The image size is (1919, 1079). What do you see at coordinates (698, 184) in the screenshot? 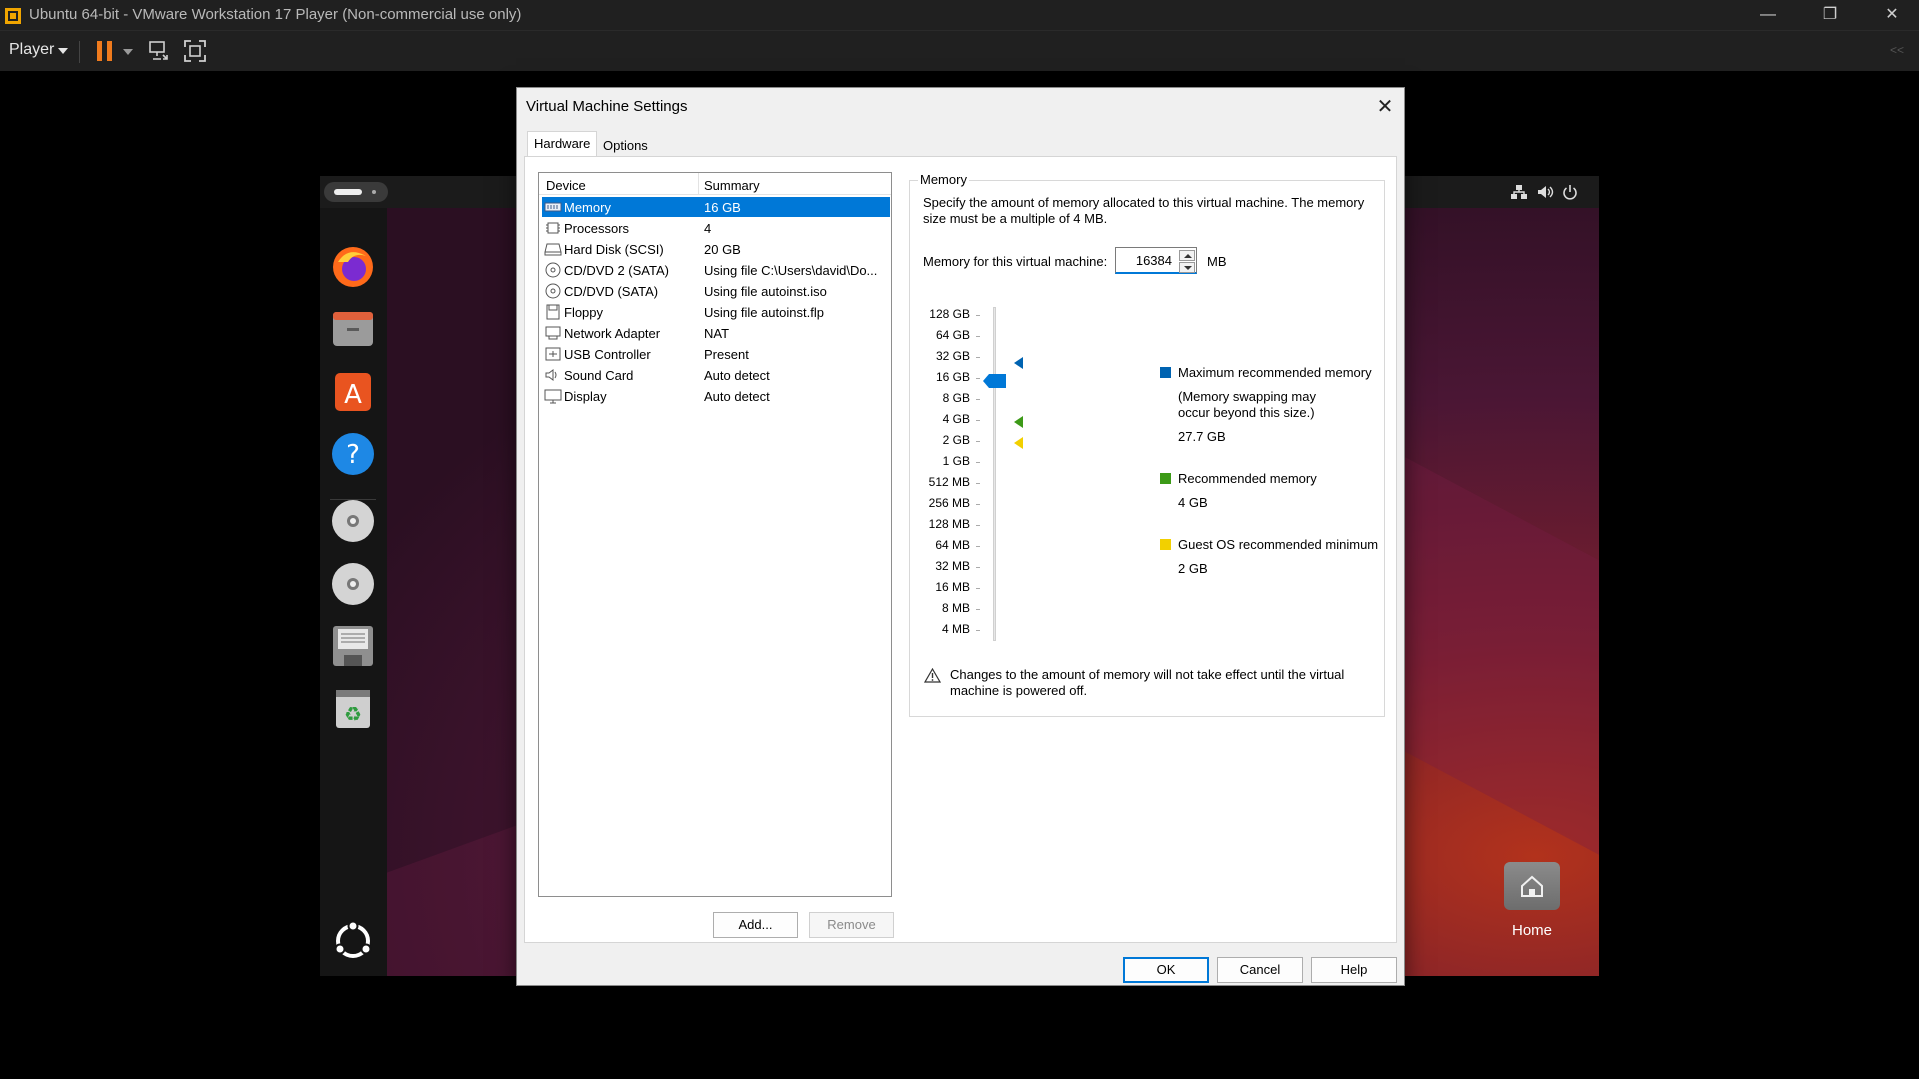
I see `column-divider` at bounding box center [698, 184].